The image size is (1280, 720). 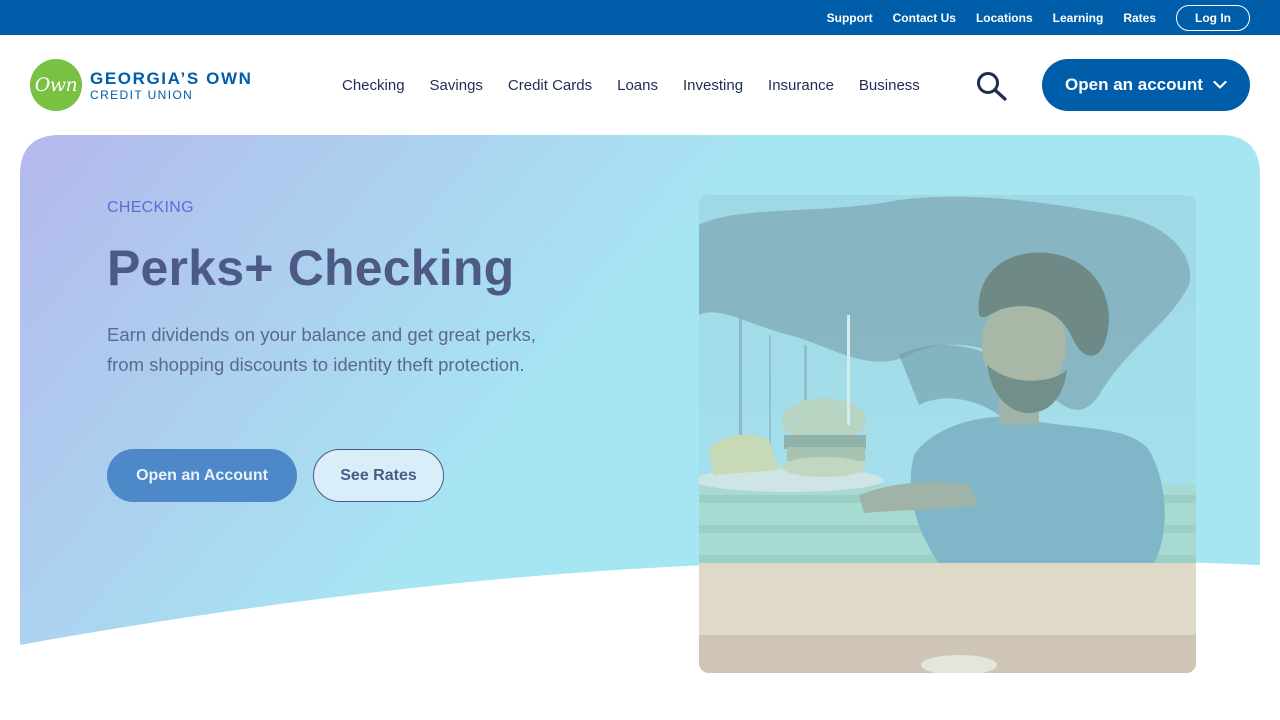 I want to click on open-account-label: Open an account, so click(x=1134, y=84).